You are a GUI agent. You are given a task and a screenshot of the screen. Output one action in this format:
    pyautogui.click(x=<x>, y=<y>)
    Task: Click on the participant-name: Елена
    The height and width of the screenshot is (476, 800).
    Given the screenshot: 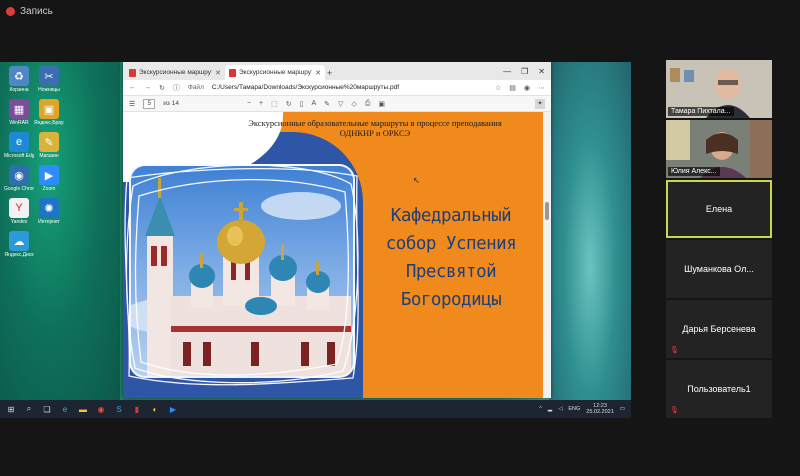 What is the action you would take?
    pyautogui.click(x=719, y=209)
    